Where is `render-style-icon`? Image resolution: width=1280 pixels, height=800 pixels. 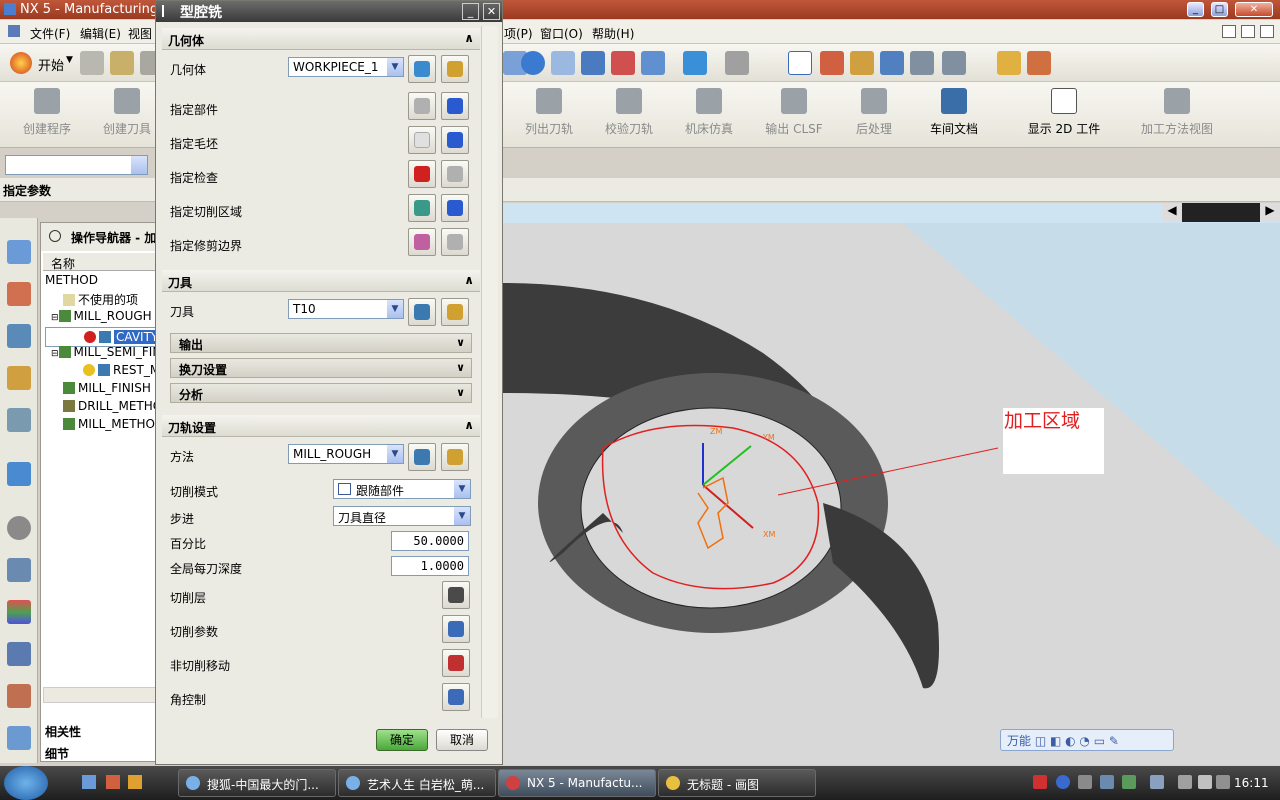
render-style-icon is located at coordinates (737, 63).